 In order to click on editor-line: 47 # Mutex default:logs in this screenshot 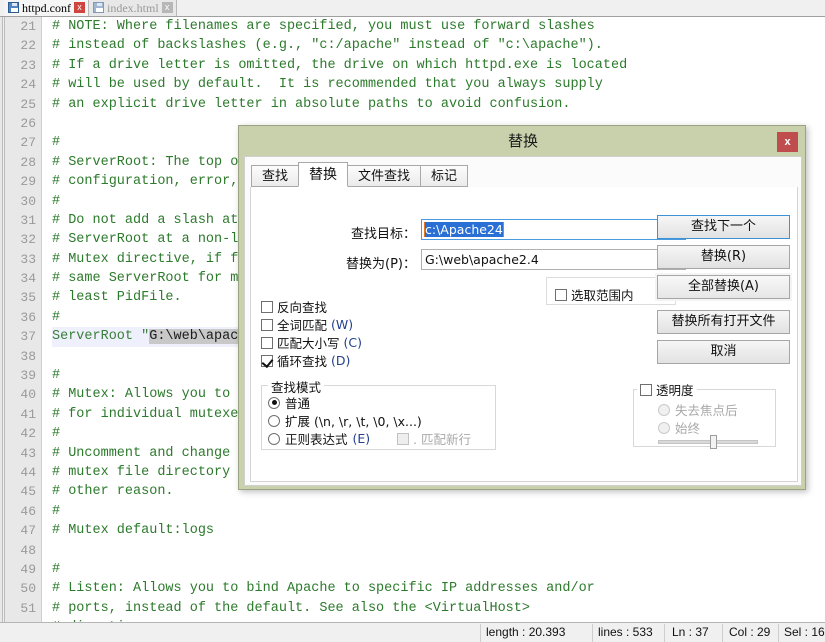, I will do `click(412, 530)`.